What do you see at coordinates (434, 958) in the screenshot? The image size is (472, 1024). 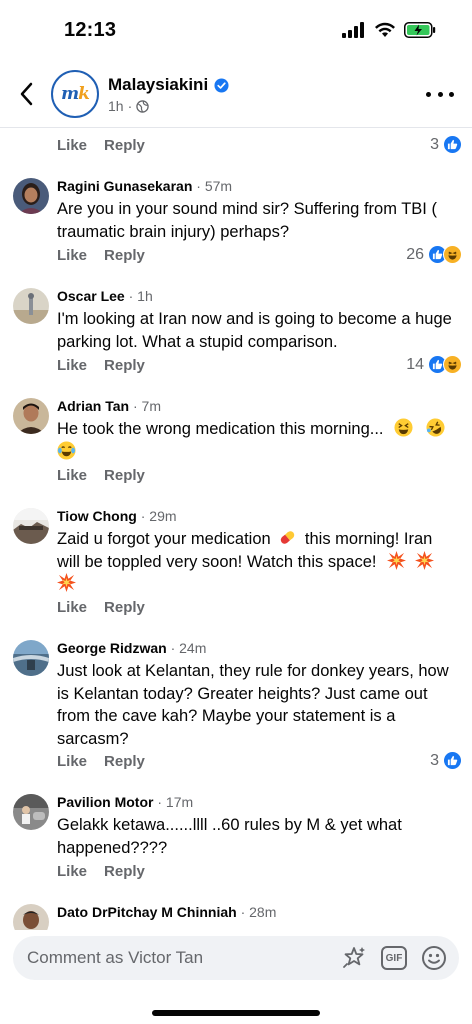 I see `emoji-picker-icon` at bounding box center [434, 958].